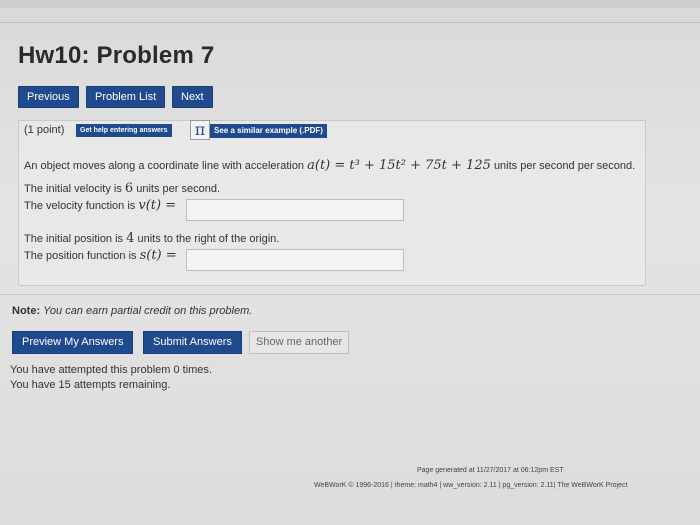 The width and height of the screenshot is (700, 525). I want to click on problem-points: (1 point), so click(44, 130).